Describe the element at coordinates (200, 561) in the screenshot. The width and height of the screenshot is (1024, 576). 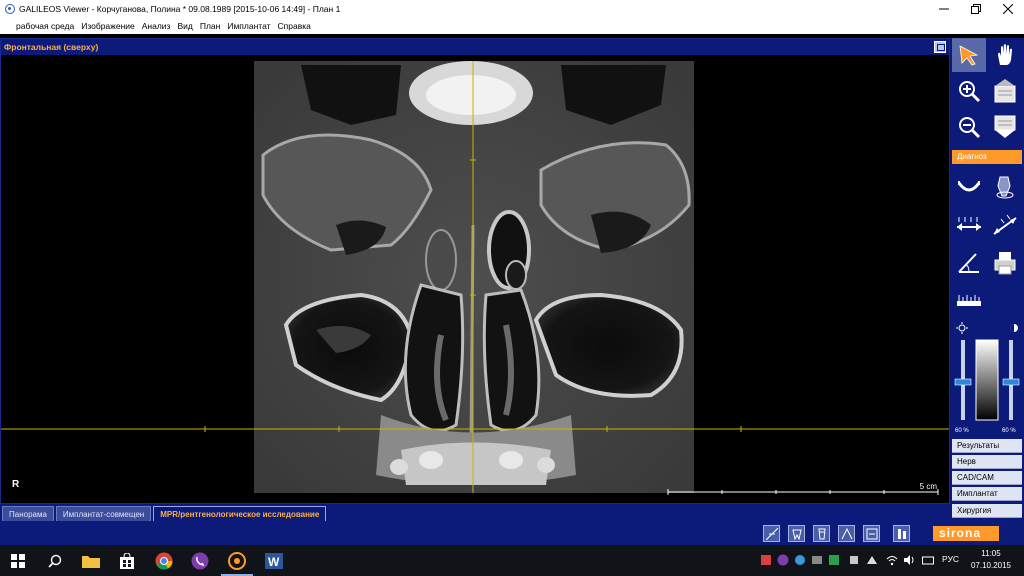
I see `viber-icon` at that location.